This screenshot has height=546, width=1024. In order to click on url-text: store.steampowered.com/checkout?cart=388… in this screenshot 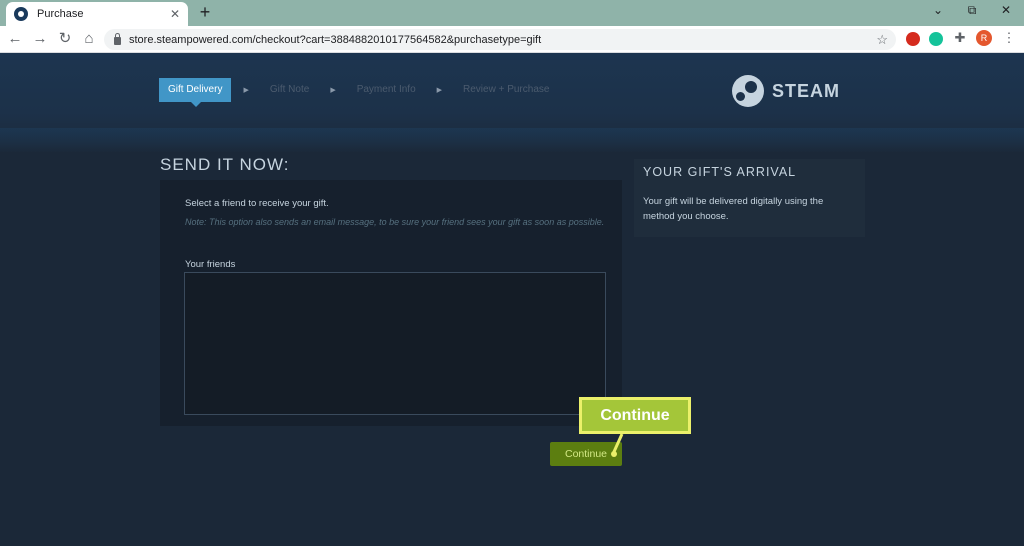, I will do `click(502, 40)`.